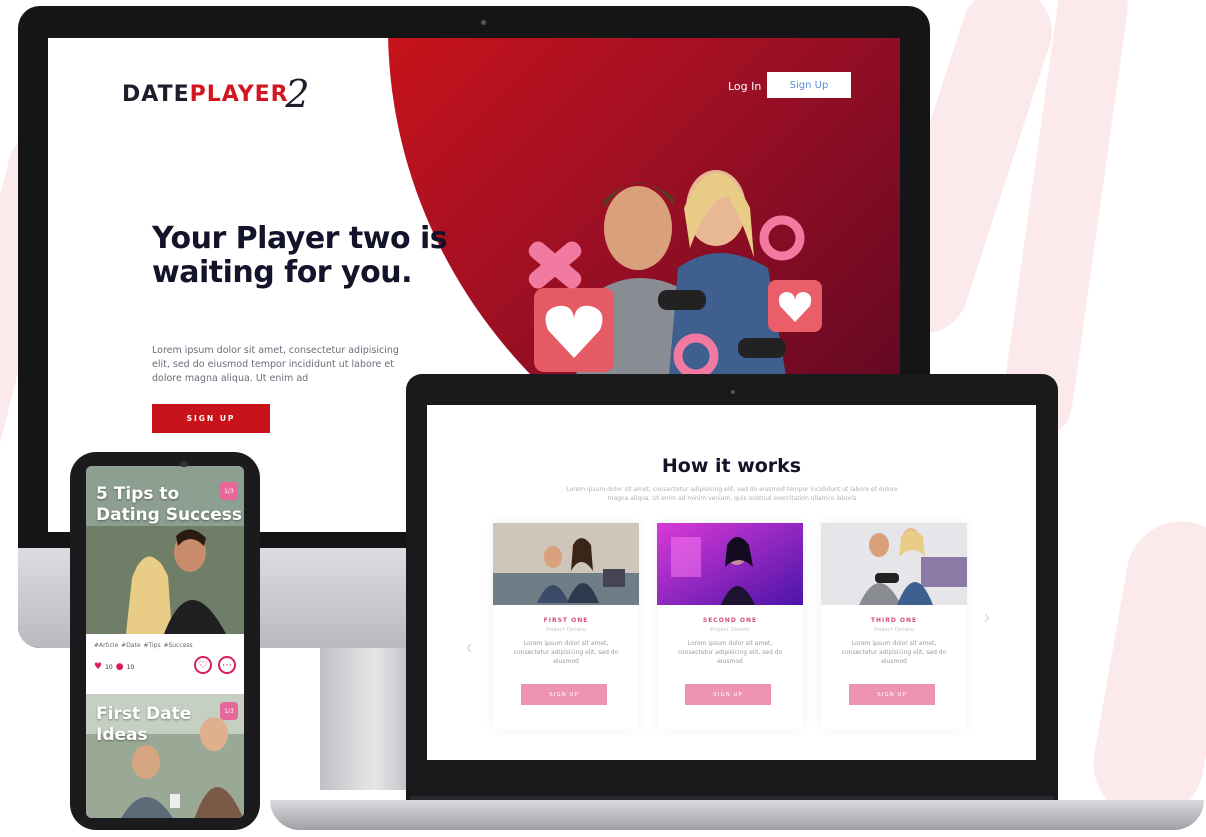  I want to click on post-actions: ♡ ⋯, so click(215, 665).